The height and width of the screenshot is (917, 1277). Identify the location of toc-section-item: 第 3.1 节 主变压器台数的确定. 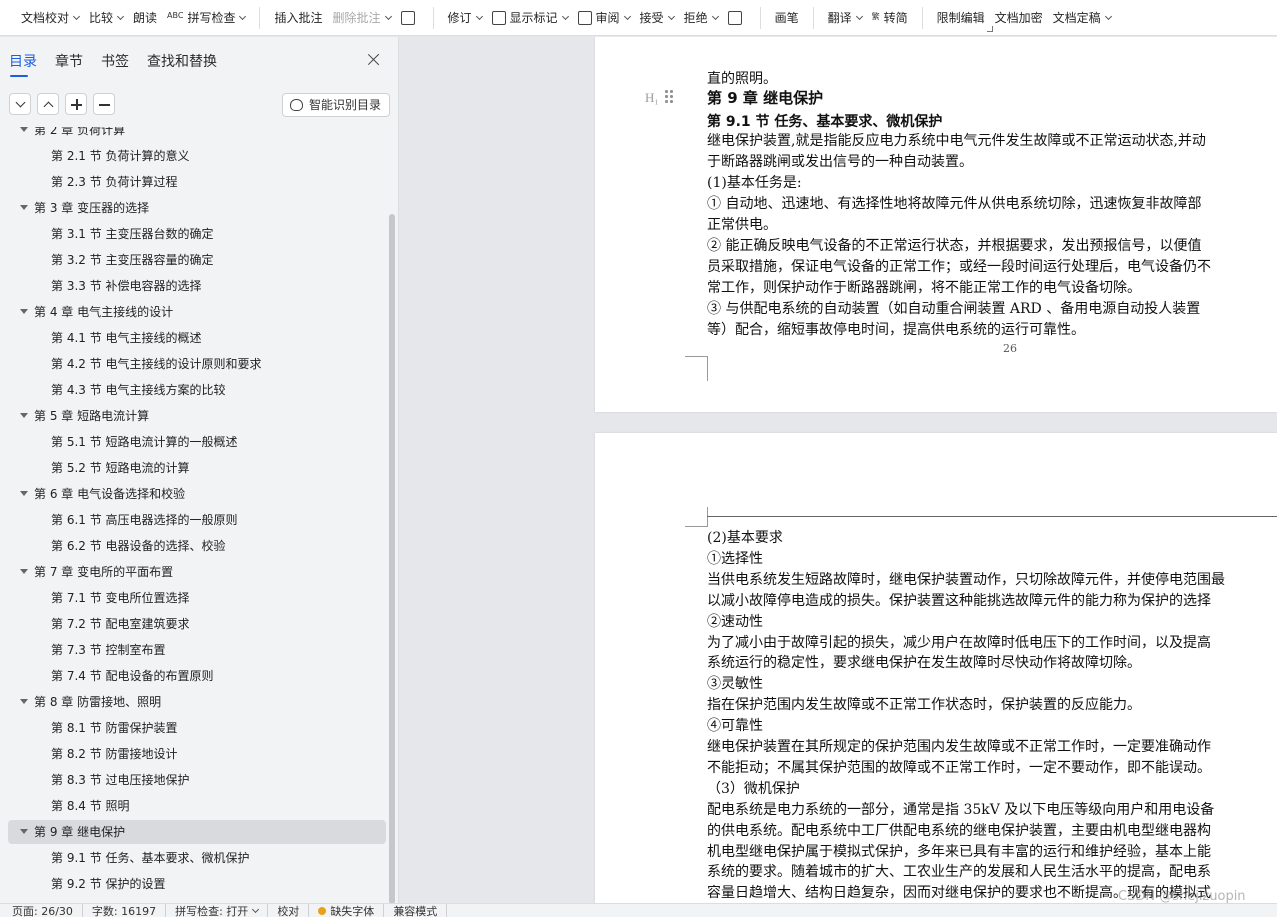
(197, 234).